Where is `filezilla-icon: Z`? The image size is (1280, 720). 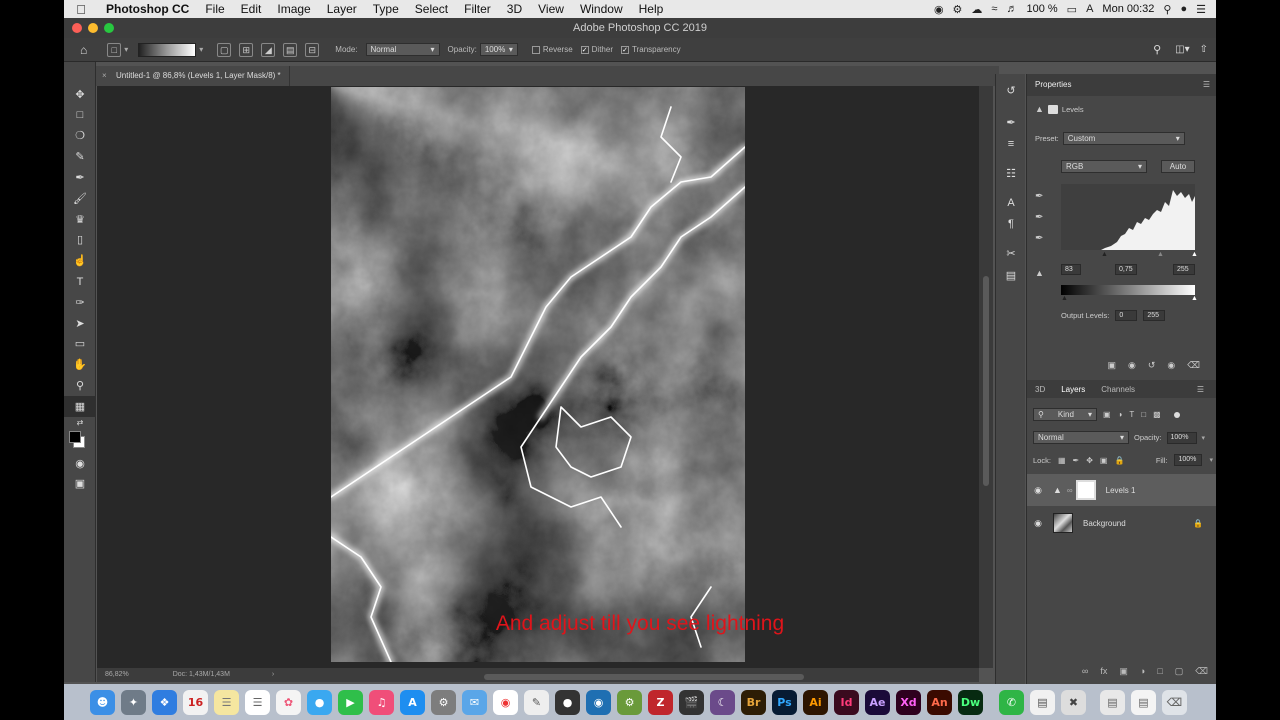 filezilla-icon: Z is located at coordinates (660, 702).